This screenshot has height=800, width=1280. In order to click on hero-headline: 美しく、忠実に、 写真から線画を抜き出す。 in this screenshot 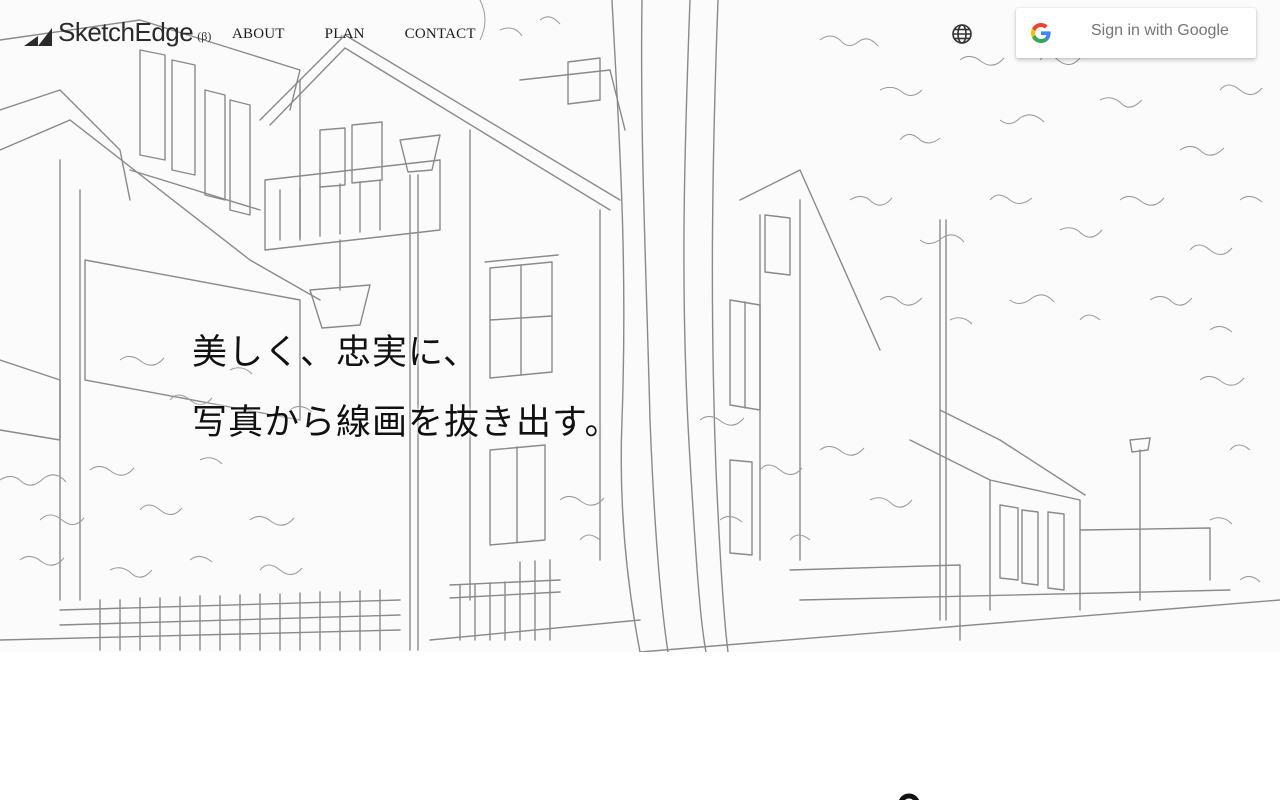, I will do `click(406, 388)`.